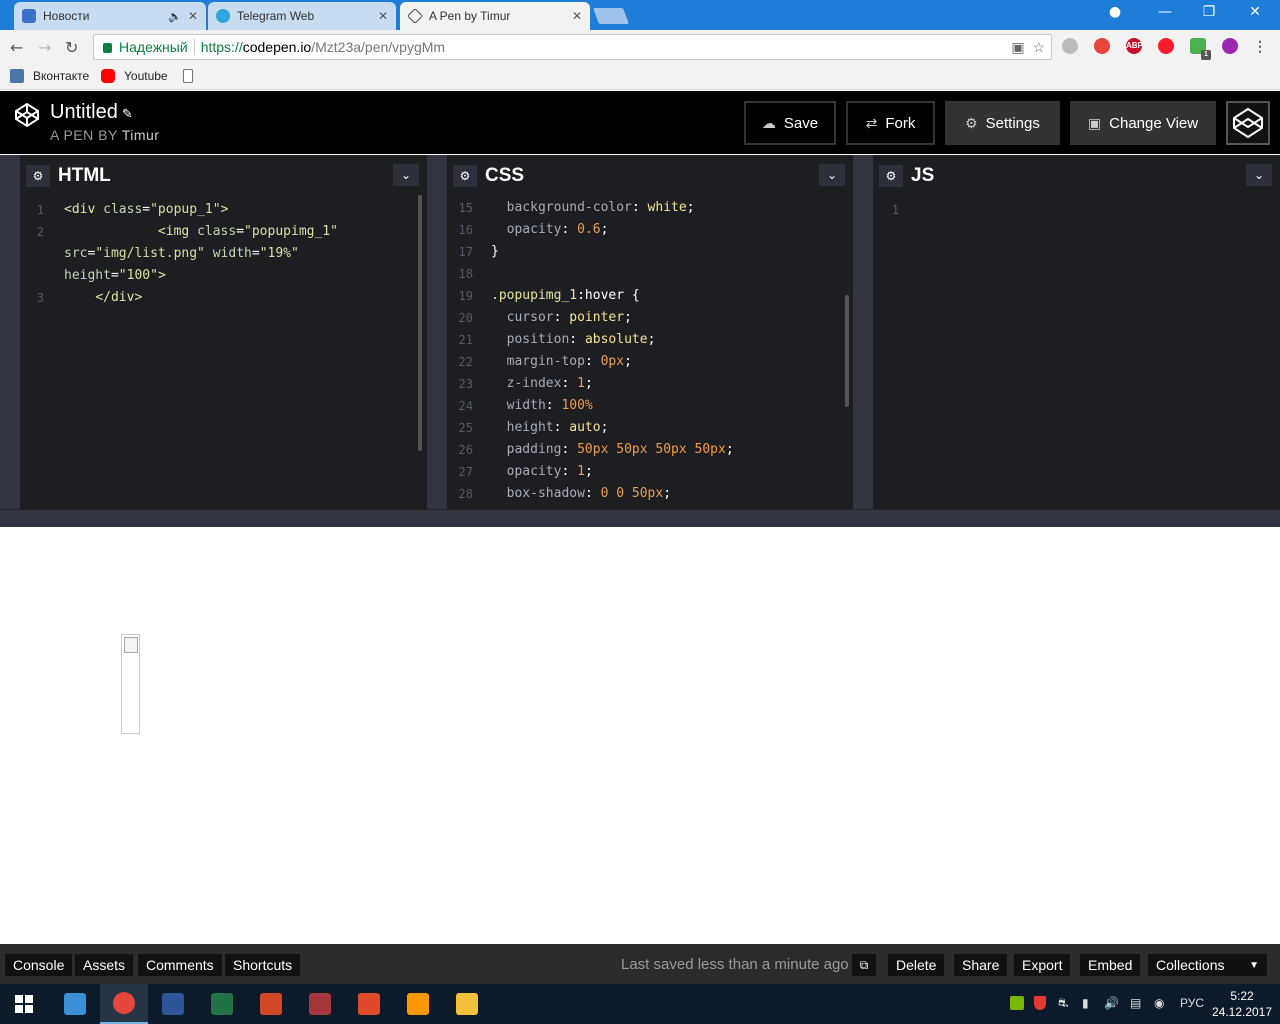 Image resolution: width=1280 pixels, height=1024 pixels. Describe the element at coordinates (628, 362) in the screenshot. I see `code-line: margin-top: 0px;` at that location.